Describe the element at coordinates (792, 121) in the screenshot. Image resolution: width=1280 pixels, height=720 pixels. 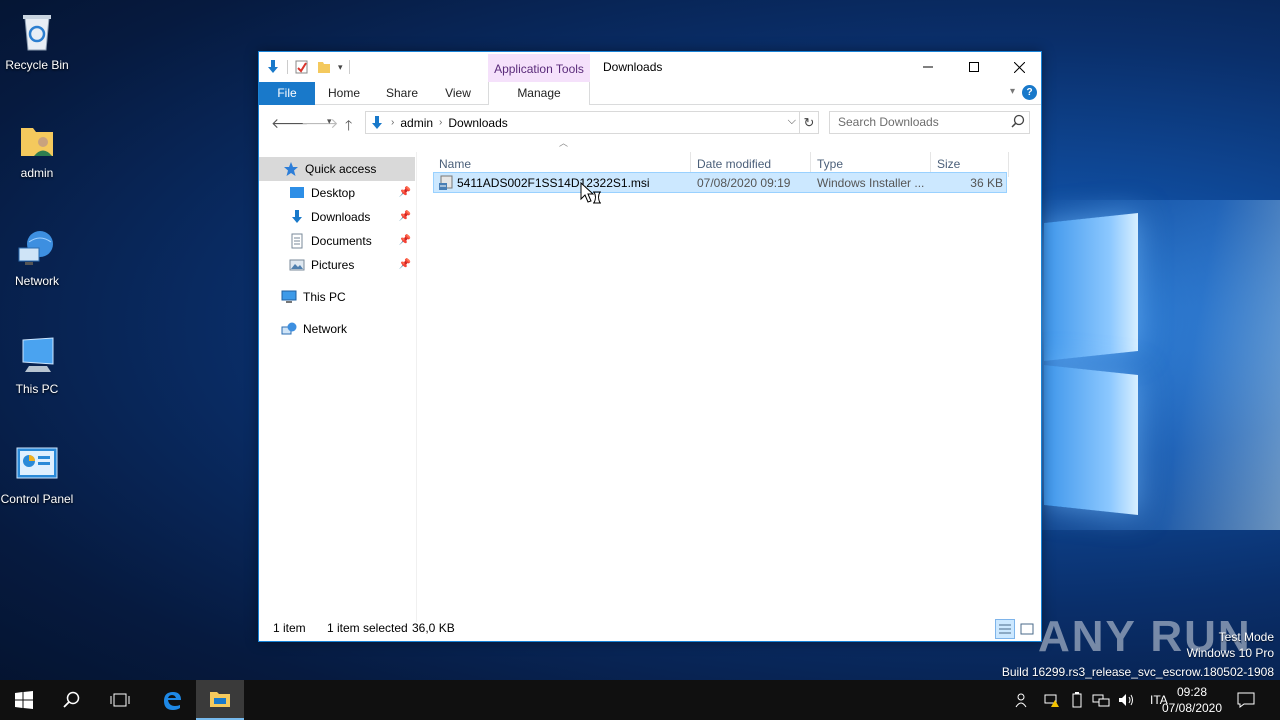
I see `address-dropdown-icon: ⌵` at that location.